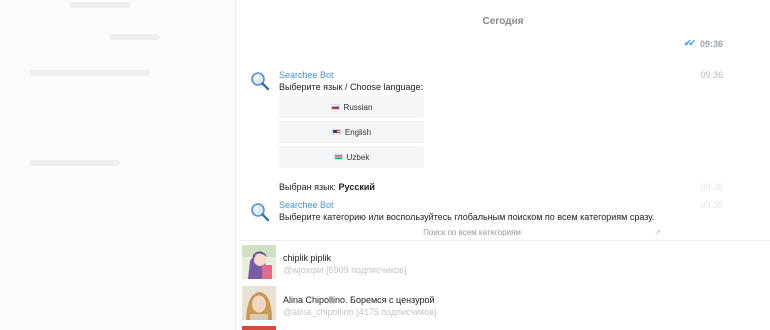 Image resolution: width=770 pixels, height=330 pixels. I want to click on search-all-categories-button: Поиск по всем категориям ↗, so click(472, 234).